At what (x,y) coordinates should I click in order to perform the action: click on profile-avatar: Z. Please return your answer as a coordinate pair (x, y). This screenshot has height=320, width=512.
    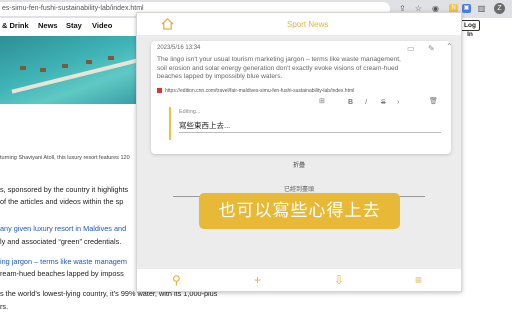
    Looking at the image, I should click on (499, 8).